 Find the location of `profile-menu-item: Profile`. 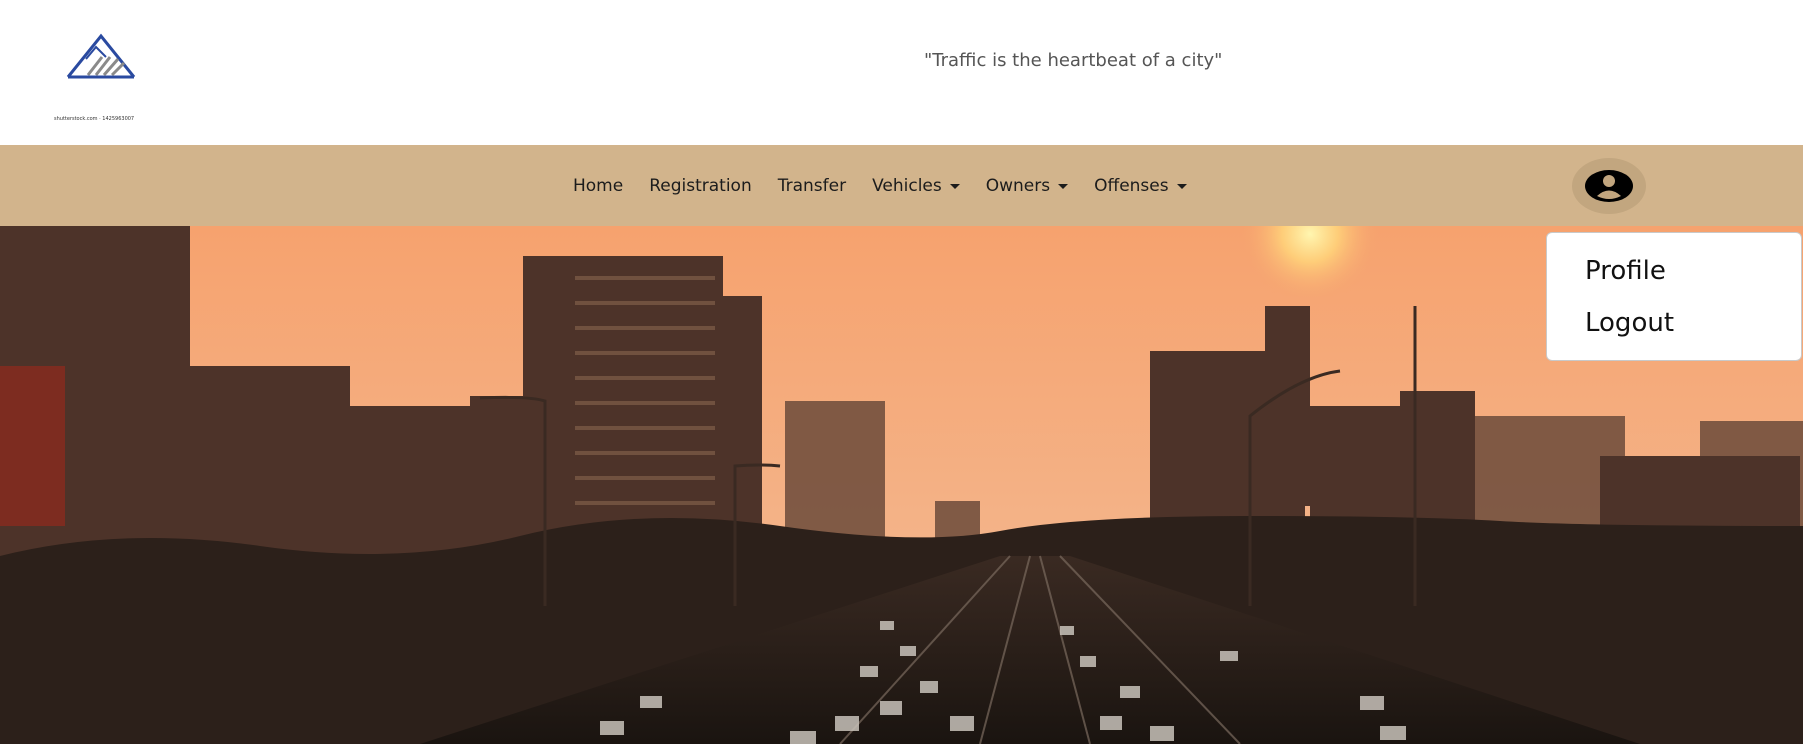

profile-menu-item: Profile is located at coordinates (1625, 271).